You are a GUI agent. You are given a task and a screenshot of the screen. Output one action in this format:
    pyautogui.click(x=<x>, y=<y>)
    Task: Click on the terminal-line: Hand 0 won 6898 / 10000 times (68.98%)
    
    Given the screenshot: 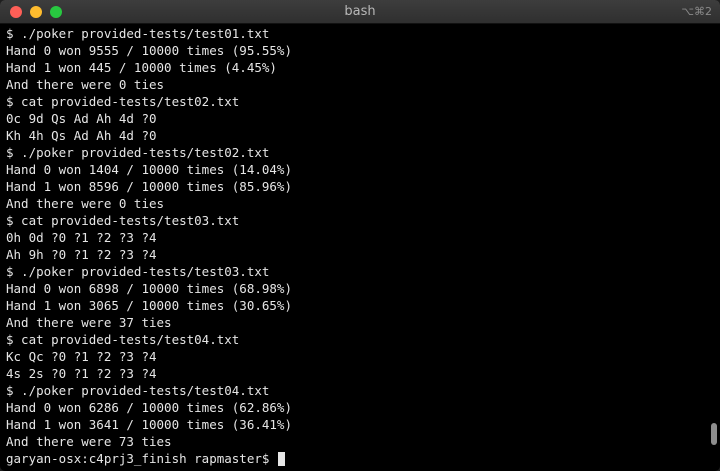 What is the action you would take?
    pyautogui.click(x=149, y=288)
    